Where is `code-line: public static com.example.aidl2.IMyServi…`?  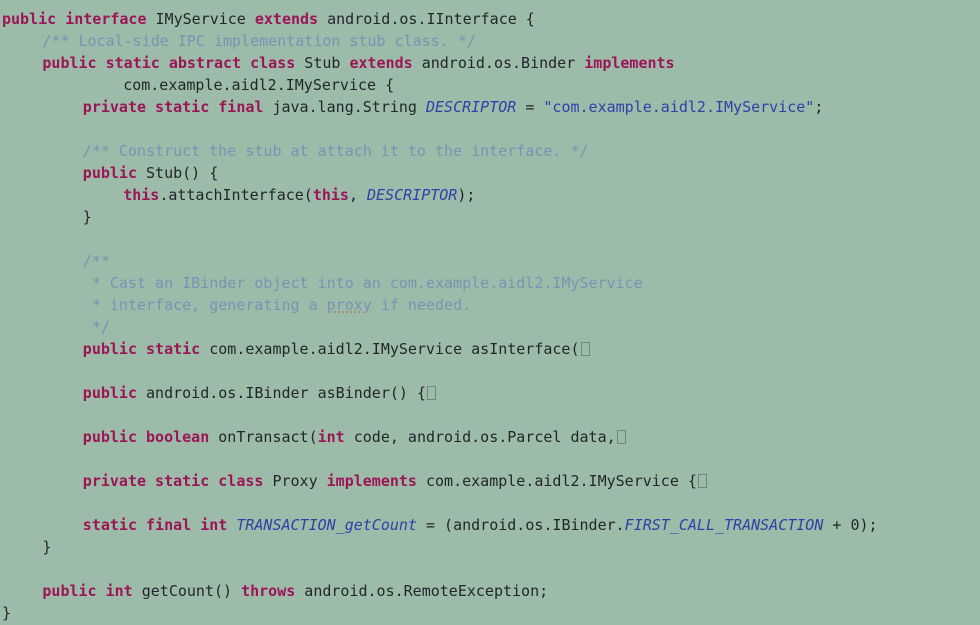
code-line: public static com.example.aidl2.IMyServi… is located at coordinates (490, 349).